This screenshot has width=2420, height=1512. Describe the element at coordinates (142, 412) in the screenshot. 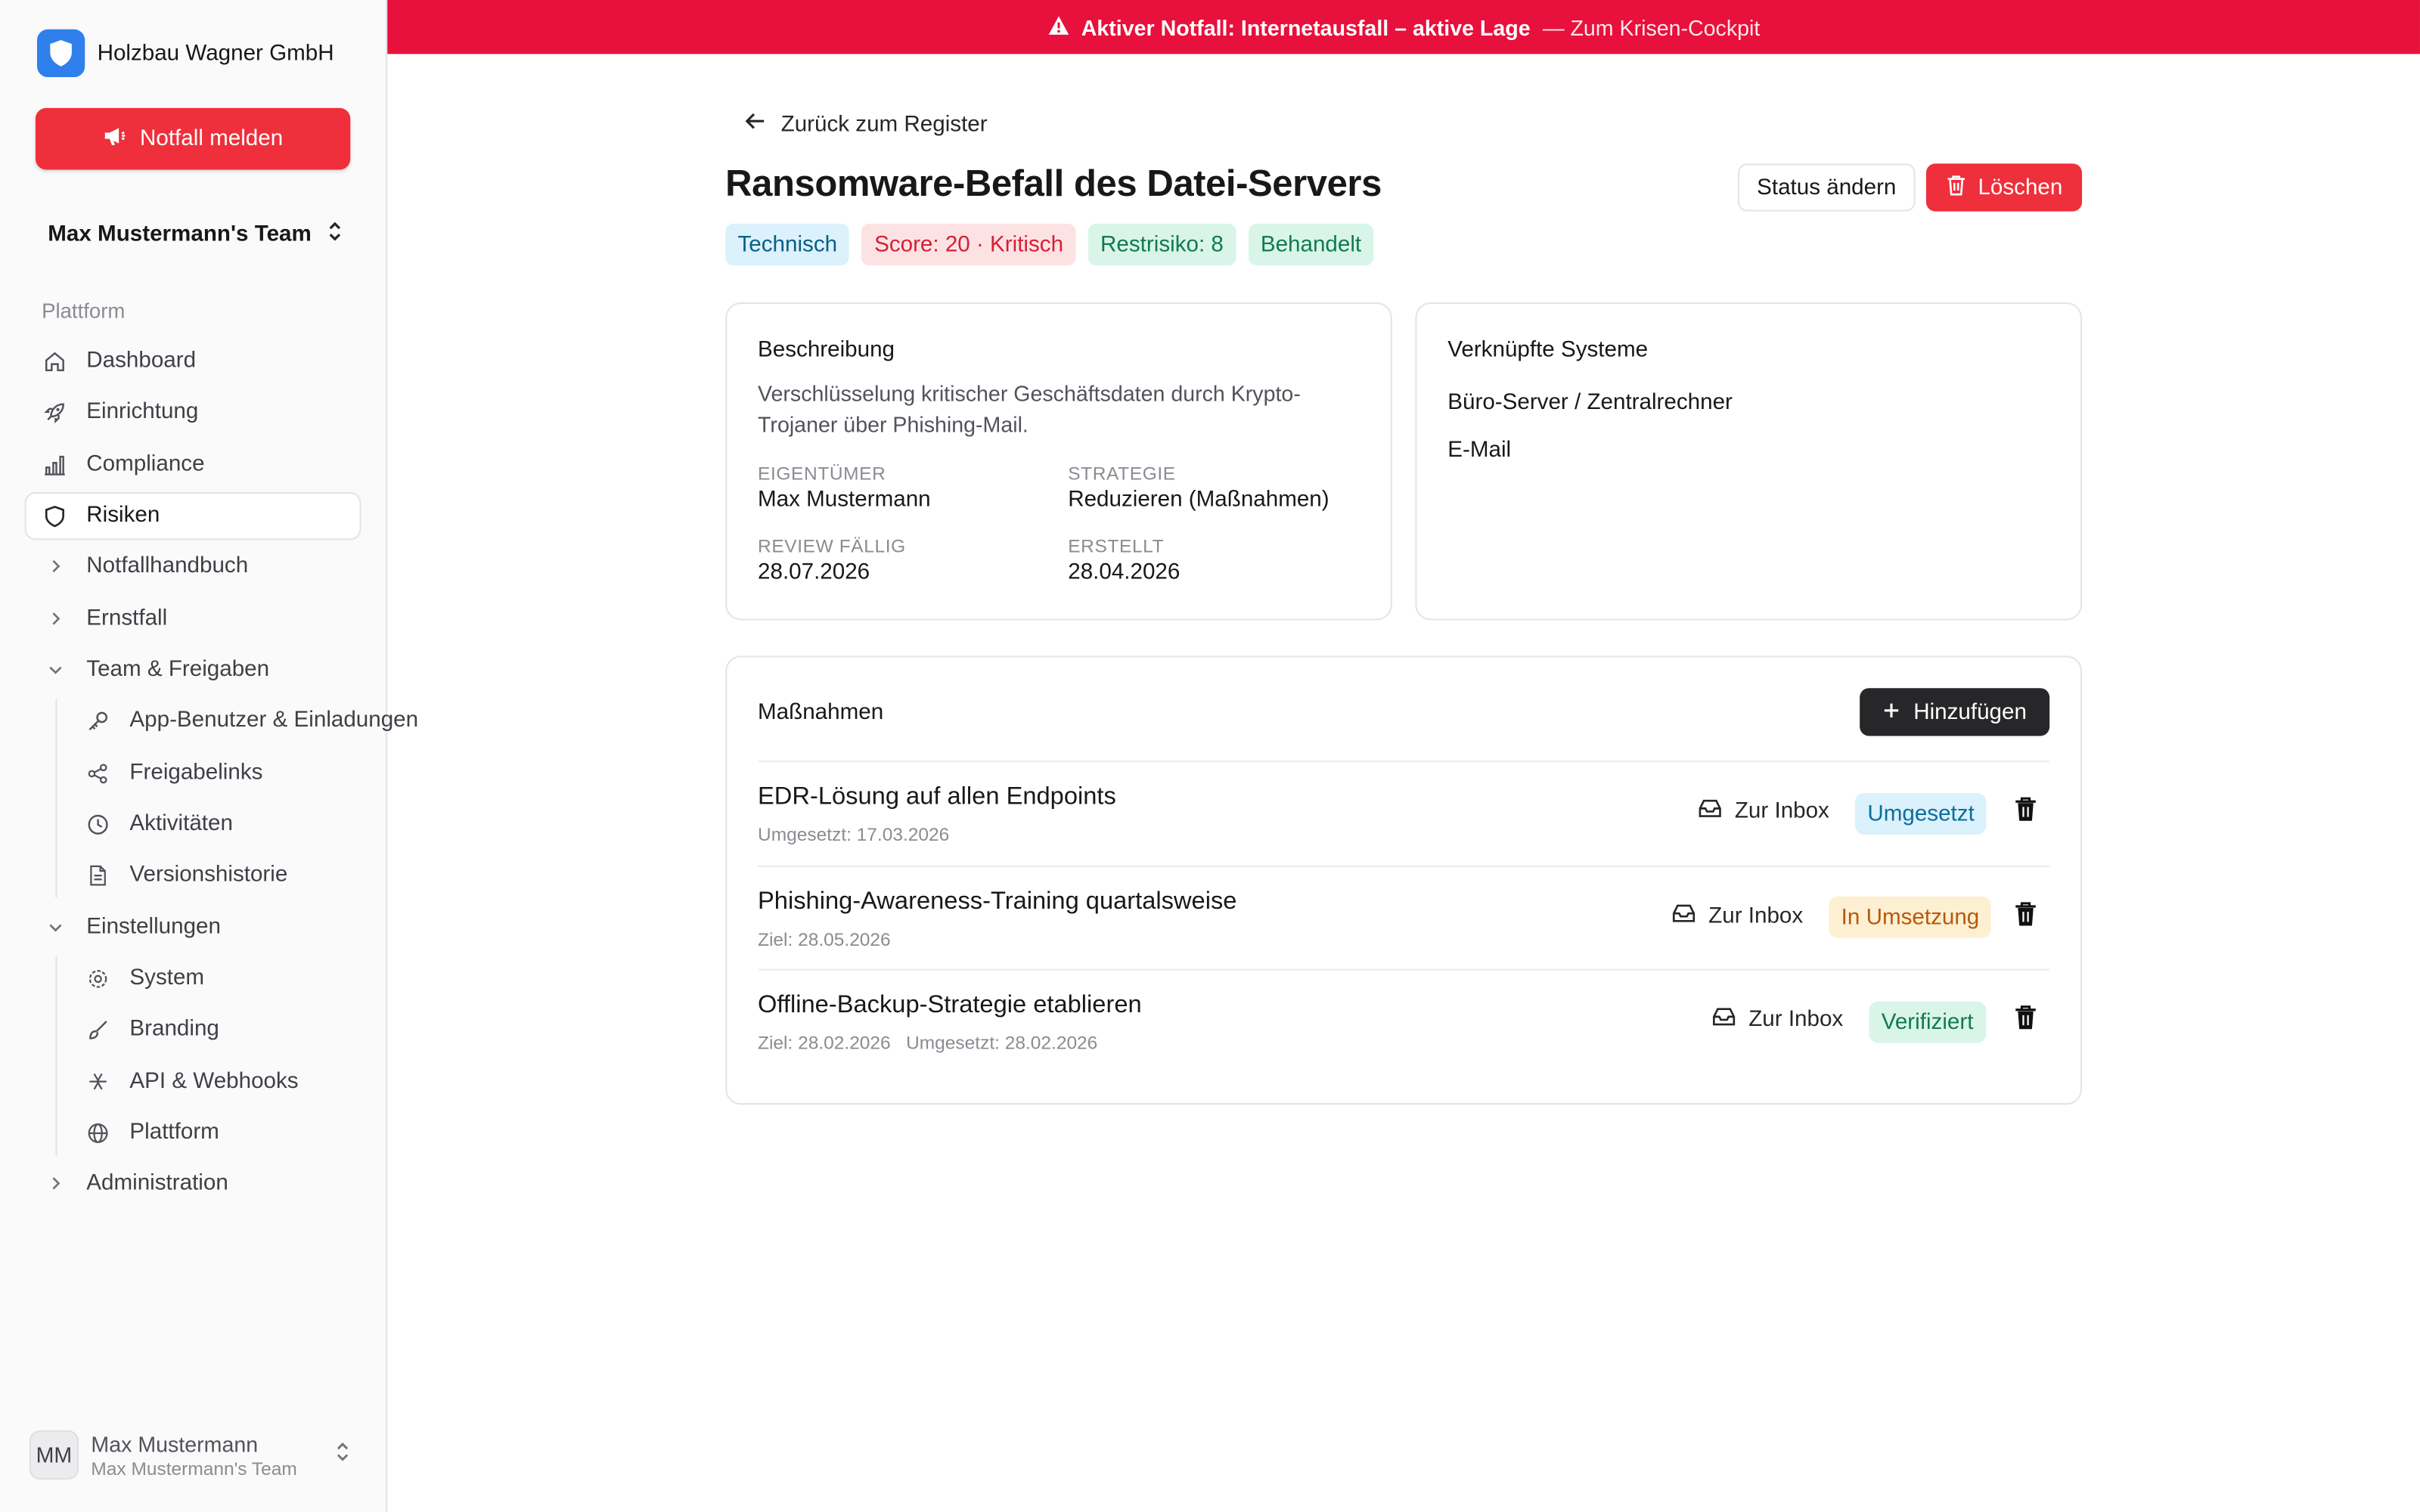

I see `sidebar-item-label: Einrichtung` at that location.